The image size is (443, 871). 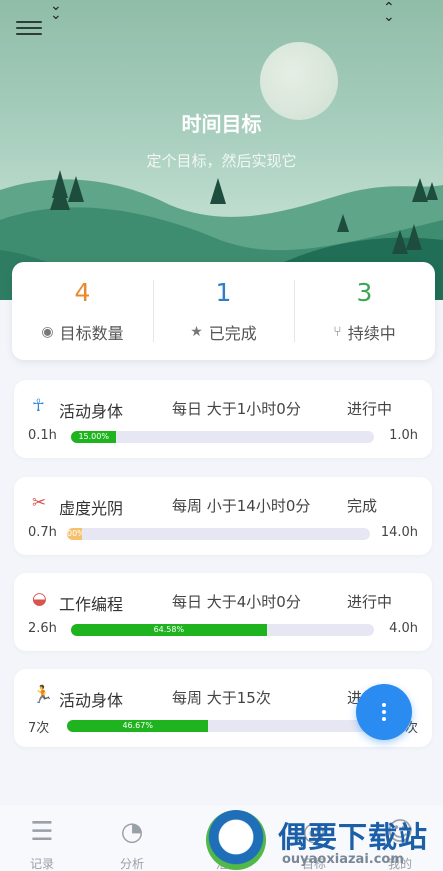 What do you see at coordinates (131, 864) in the screenshot?
I see `tab-label: 分析` at bounding box center [131, 864].